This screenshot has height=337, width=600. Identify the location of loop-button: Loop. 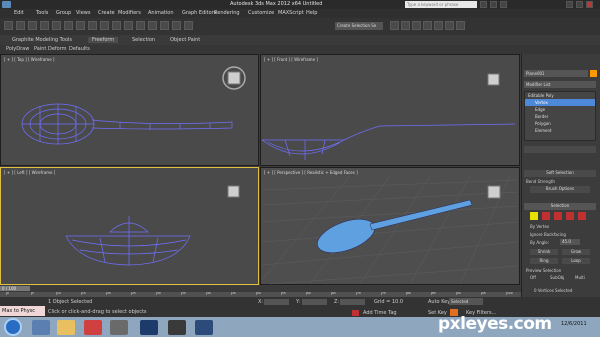
(576, 261).